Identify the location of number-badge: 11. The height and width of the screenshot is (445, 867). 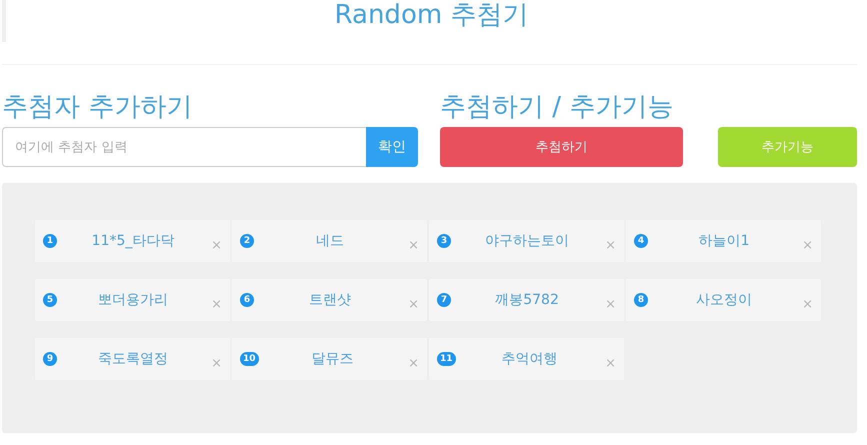
(446, 359).